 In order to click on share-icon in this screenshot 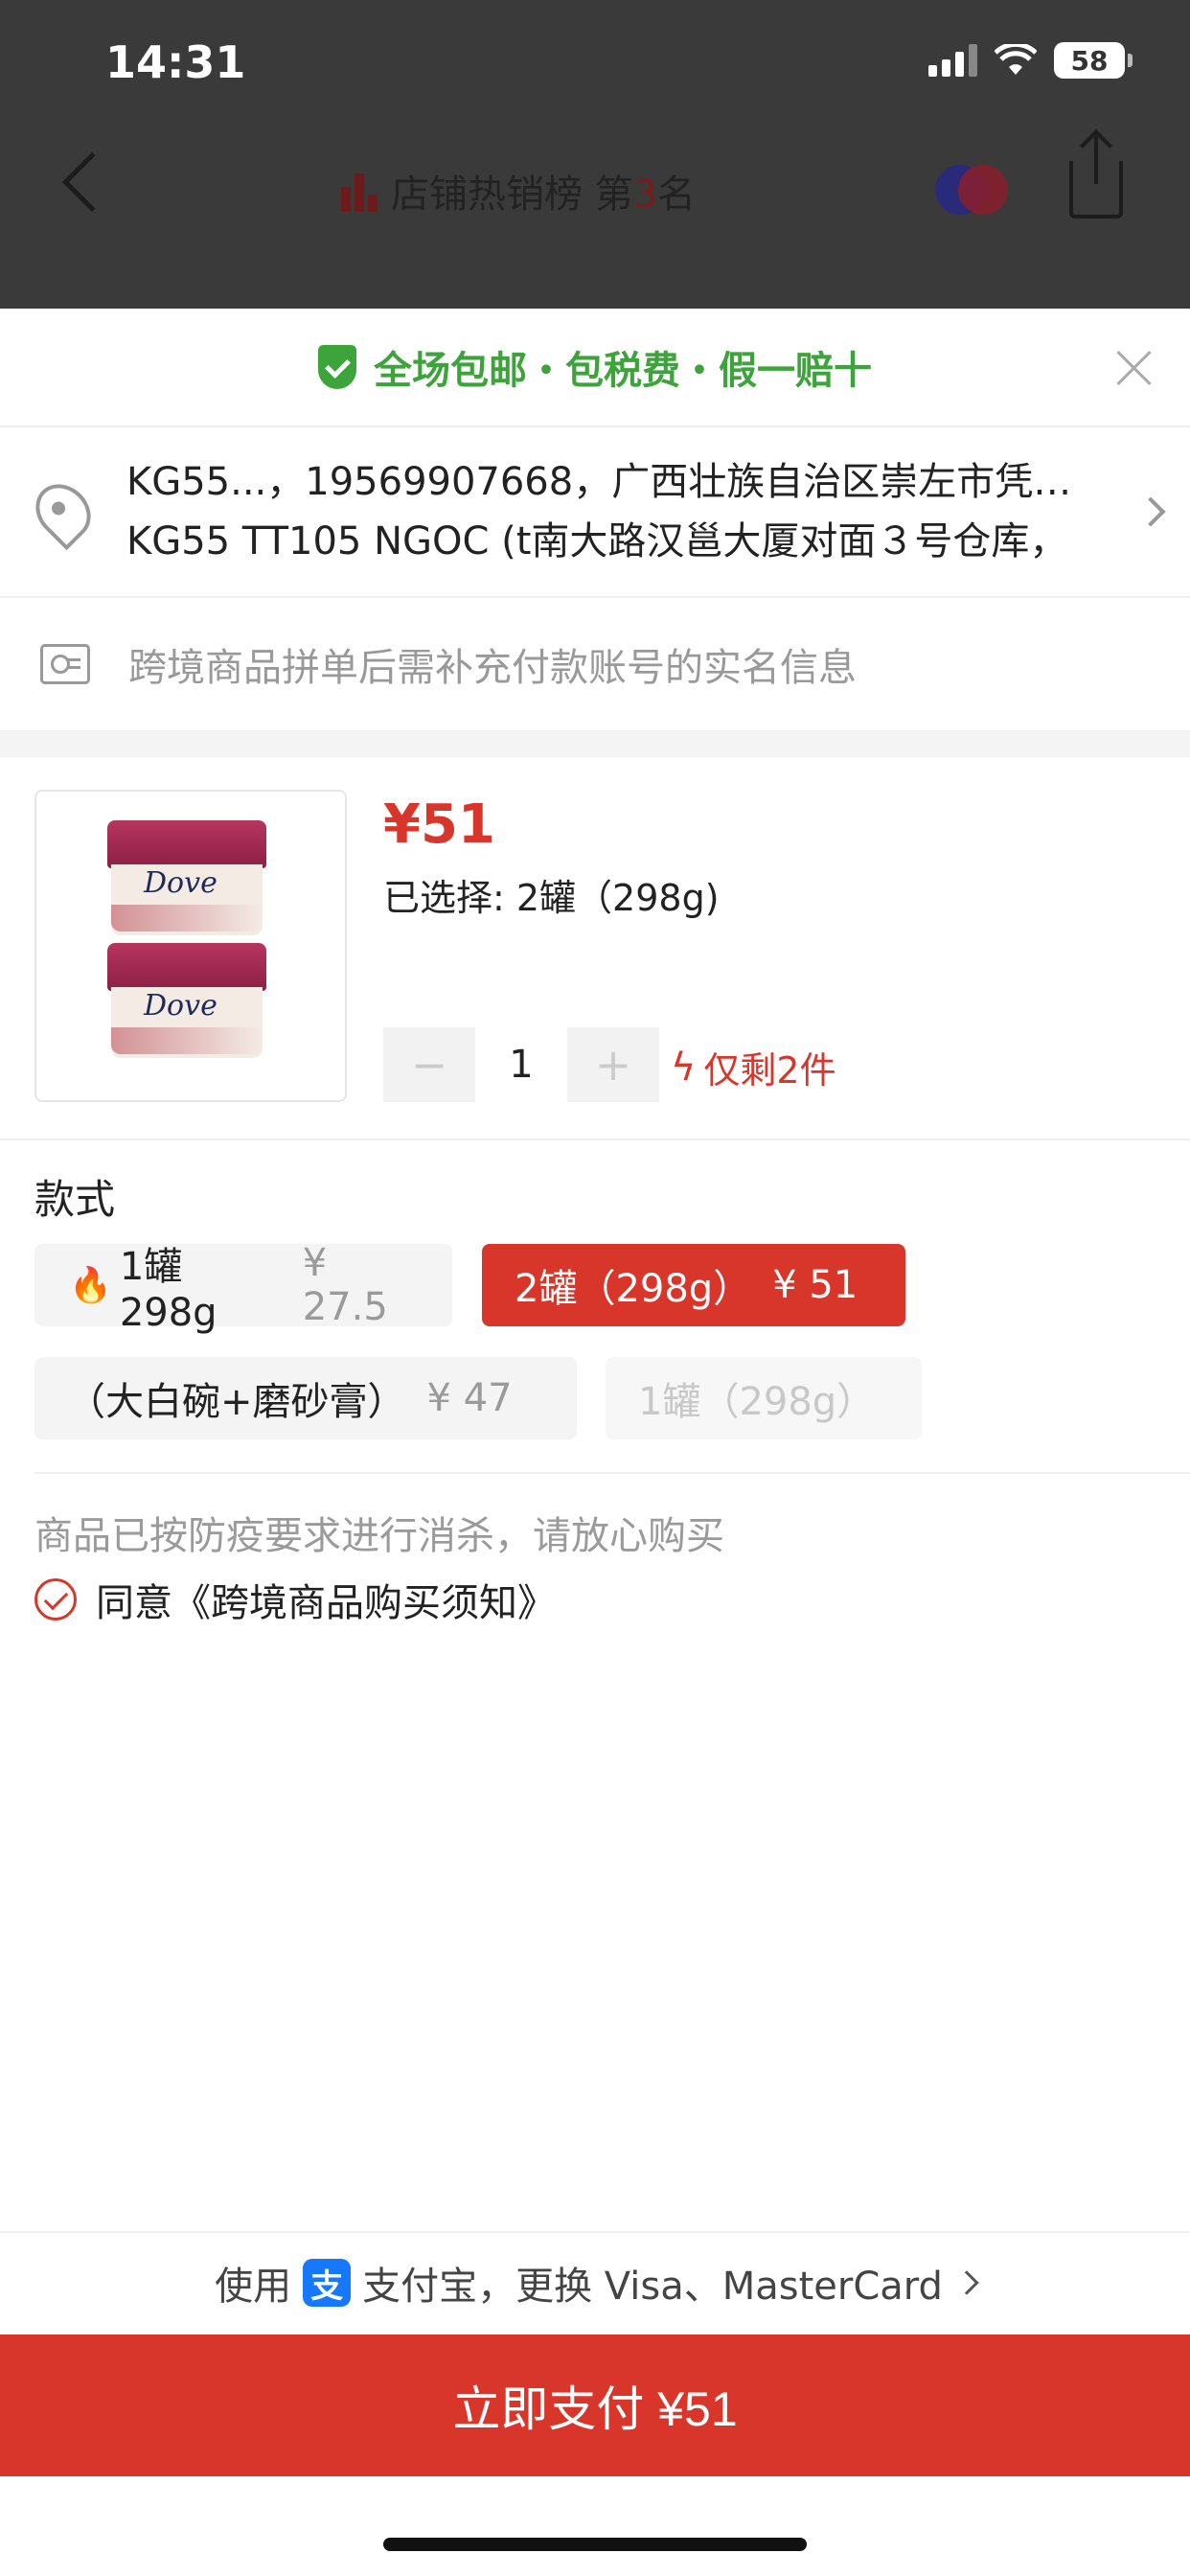, I will do `click(1096, 177)`.